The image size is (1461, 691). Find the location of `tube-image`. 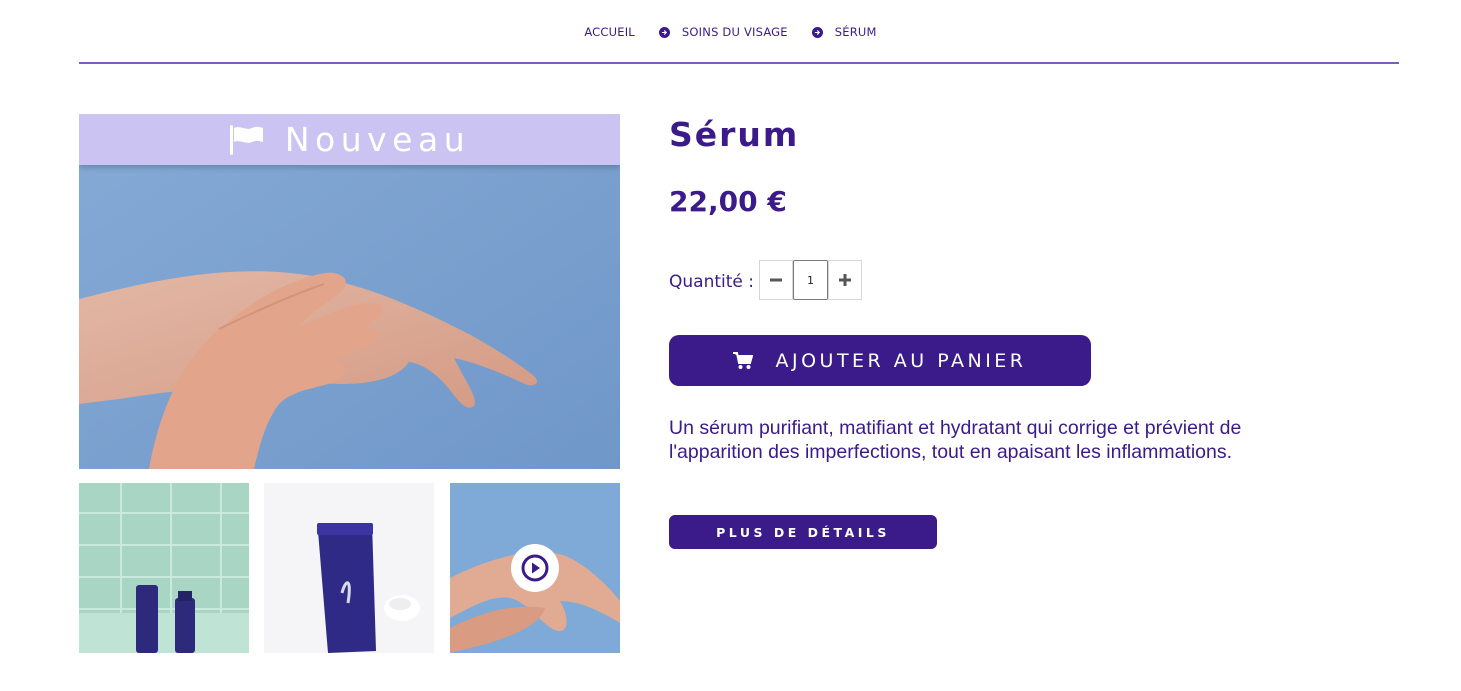

tube-image is located at coordinates (349, 568).